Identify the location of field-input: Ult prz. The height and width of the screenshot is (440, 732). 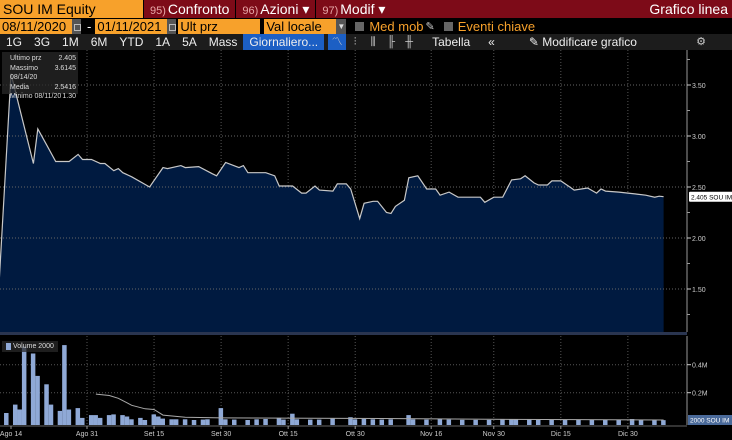
(219, 26).